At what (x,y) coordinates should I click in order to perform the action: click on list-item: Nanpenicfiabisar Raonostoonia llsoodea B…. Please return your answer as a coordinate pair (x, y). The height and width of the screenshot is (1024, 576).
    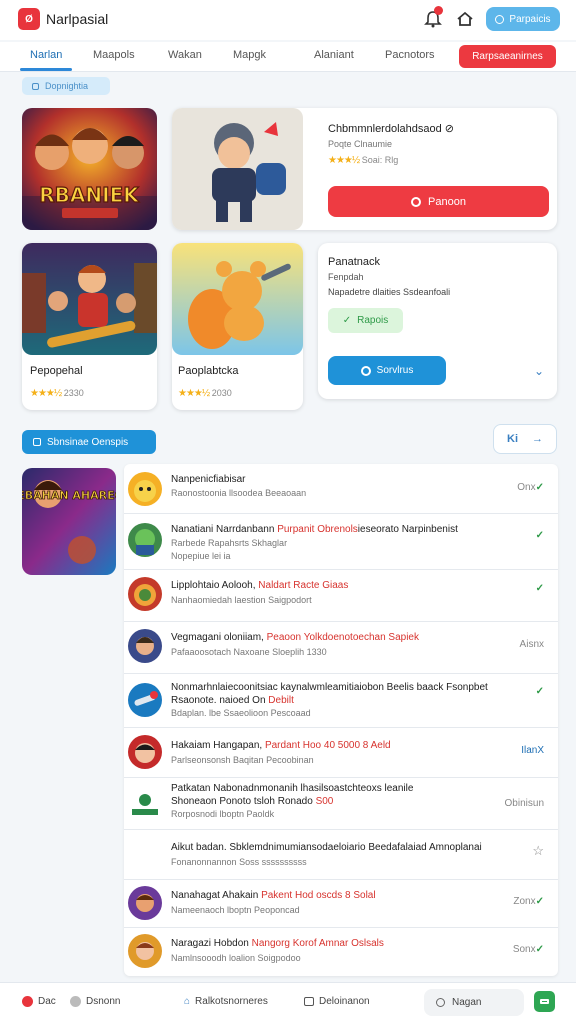
    Looking at the image, I should click on (341, 490).